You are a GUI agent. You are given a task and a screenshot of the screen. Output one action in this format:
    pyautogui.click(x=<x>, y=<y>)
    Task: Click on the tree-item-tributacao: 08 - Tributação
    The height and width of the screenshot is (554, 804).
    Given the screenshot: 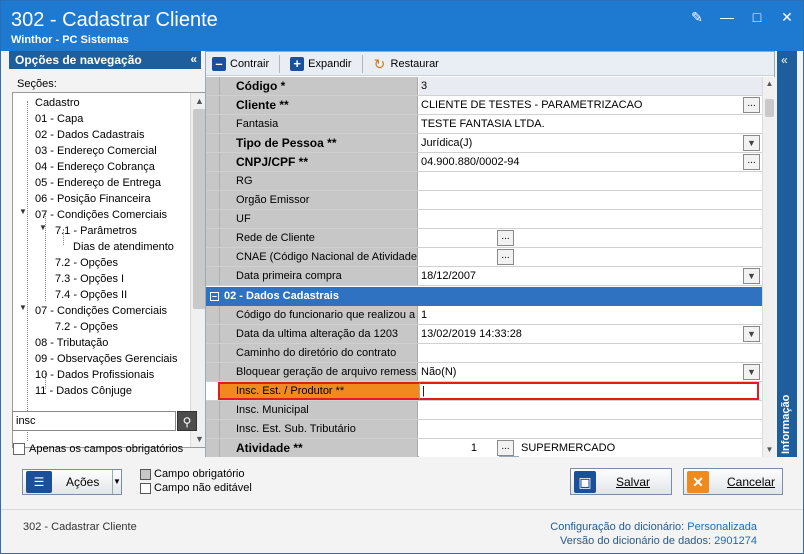 What is the action you would take?
    pyautogui.click(x=71, y=343)
    